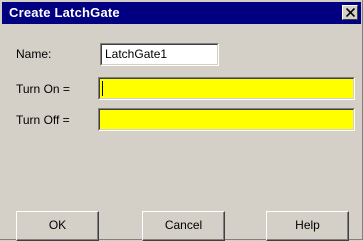  Describe the element at coordinates (183, 226) in the screenshot. I see `cancel-button: Cancel` at that location.